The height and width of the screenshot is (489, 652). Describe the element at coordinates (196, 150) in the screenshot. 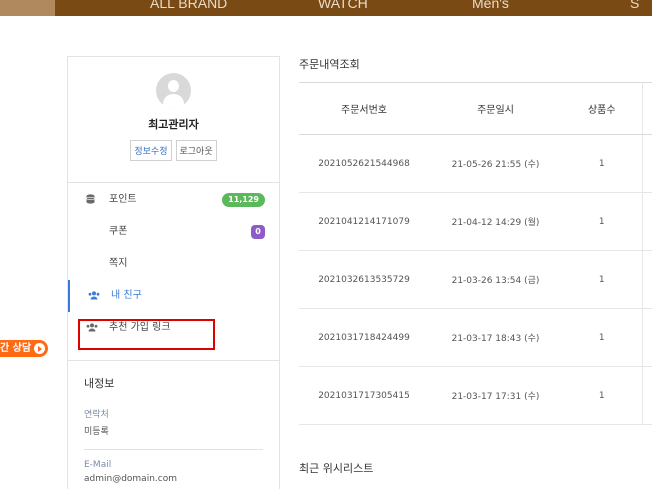

I see `logout-button: 로그아웃` at that location.